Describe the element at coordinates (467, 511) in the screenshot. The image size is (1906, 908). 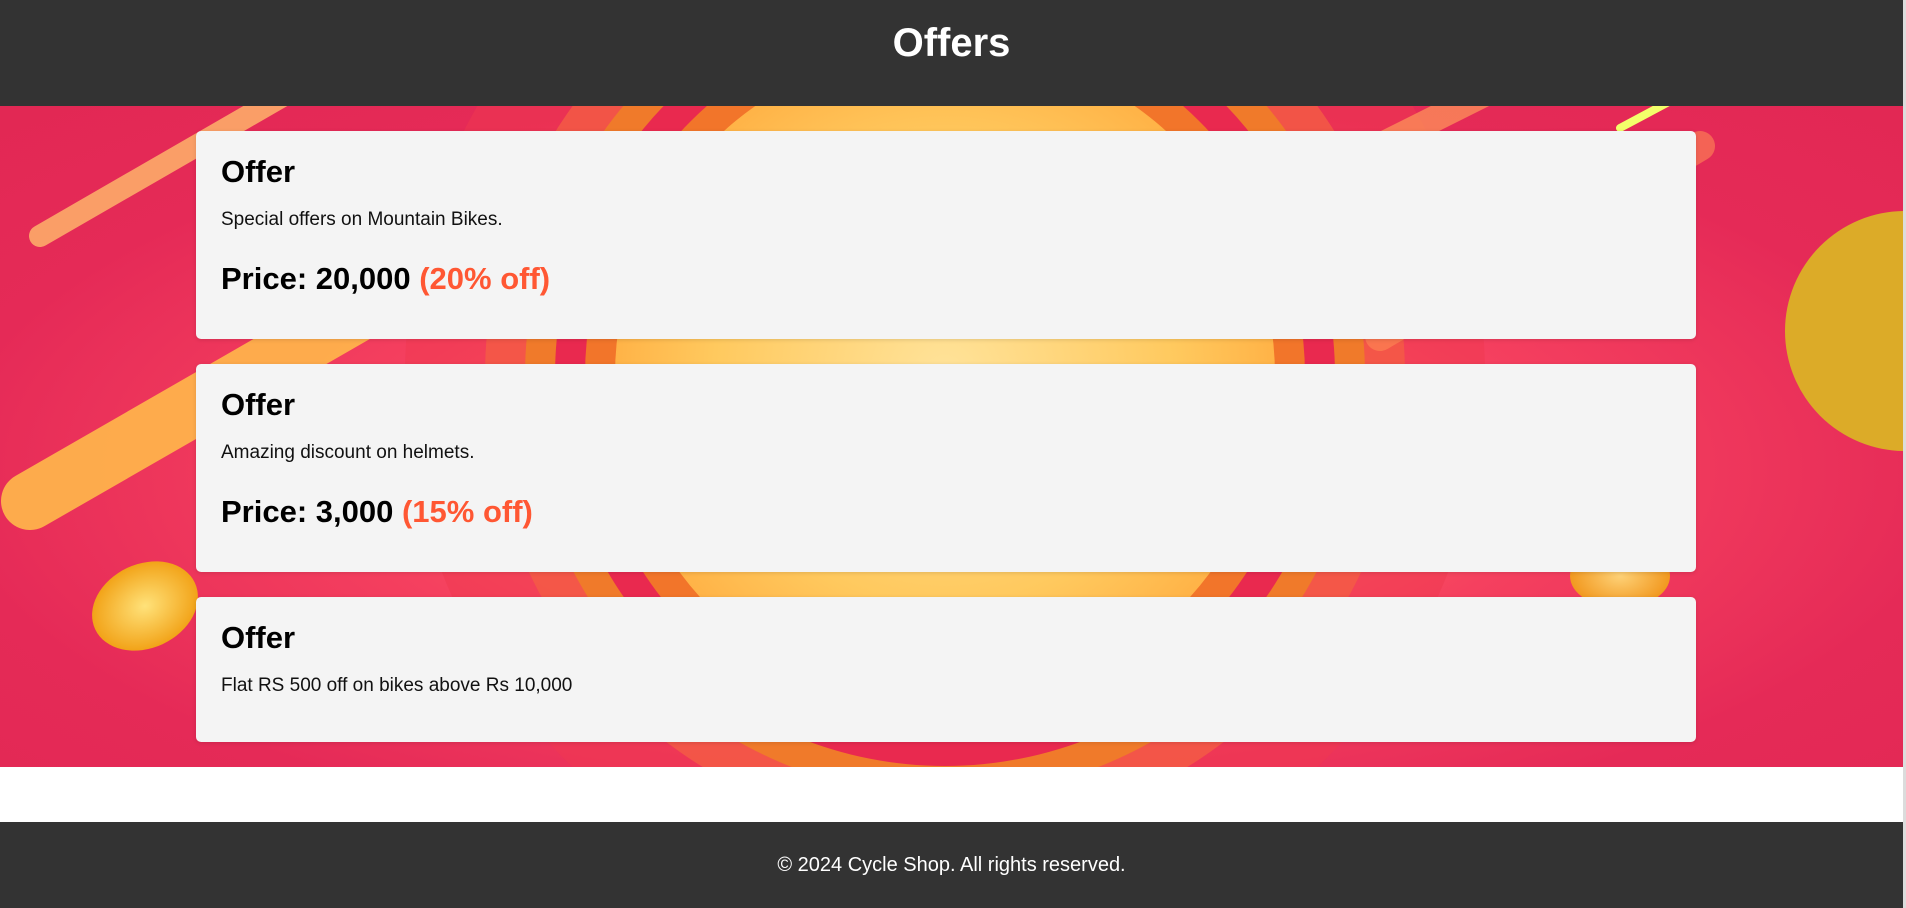
I see `discount-badge: (15% off)` at that location.